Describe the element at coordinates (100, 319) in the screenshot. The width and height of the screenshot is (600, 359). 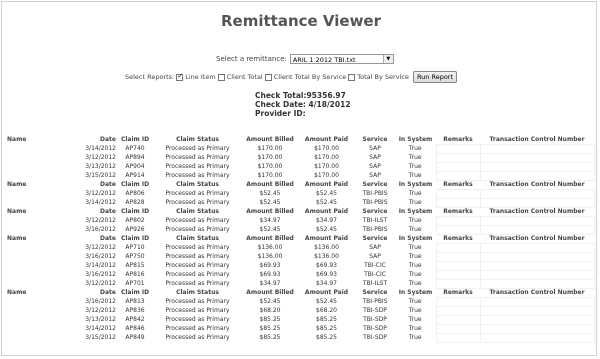
I see `cell-date: 3/13/2012` at that location.